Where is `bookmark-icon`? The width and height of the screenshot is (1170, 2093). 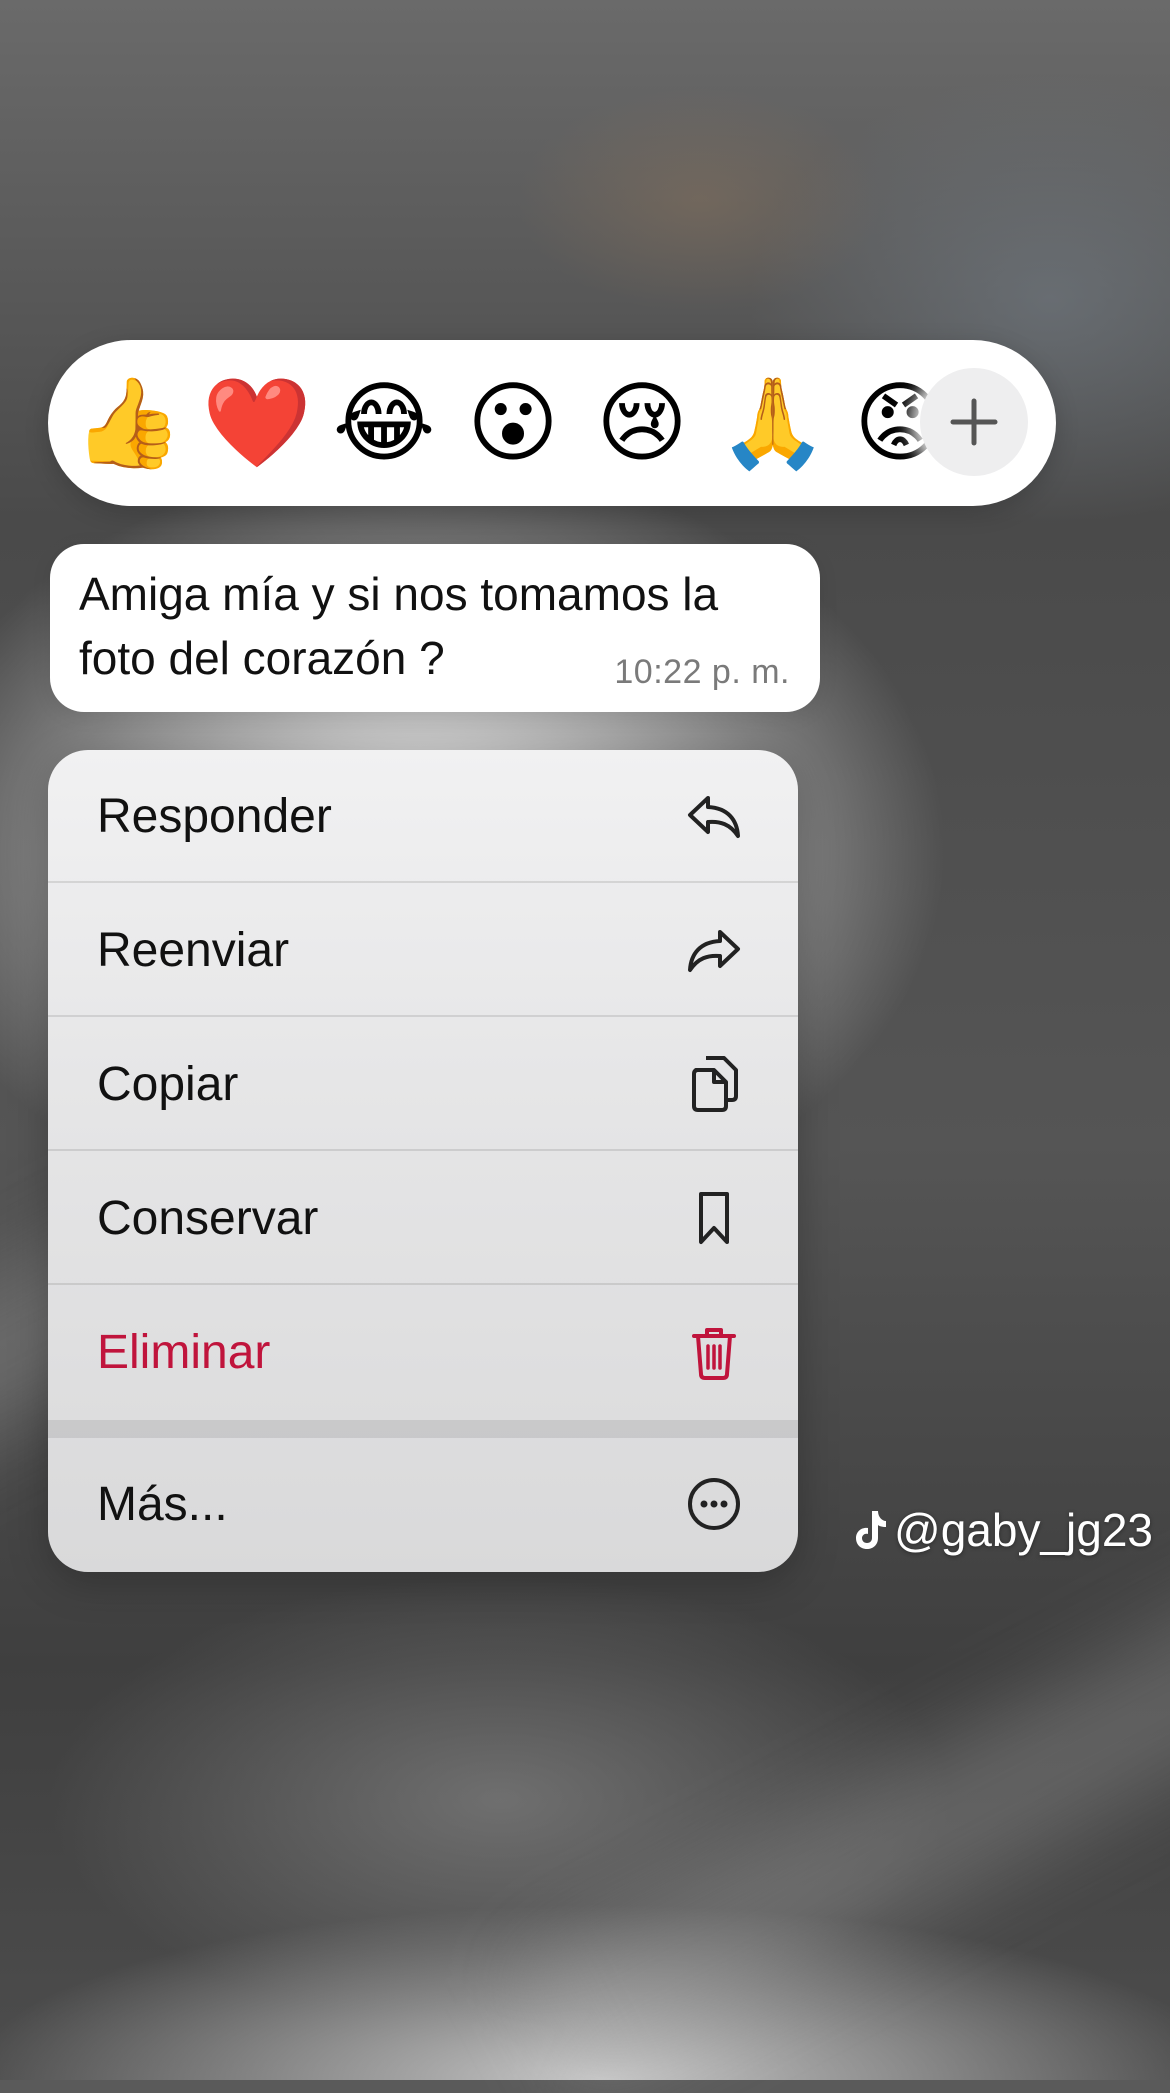
bookmark-icon is located at coordinates (714, 1218).